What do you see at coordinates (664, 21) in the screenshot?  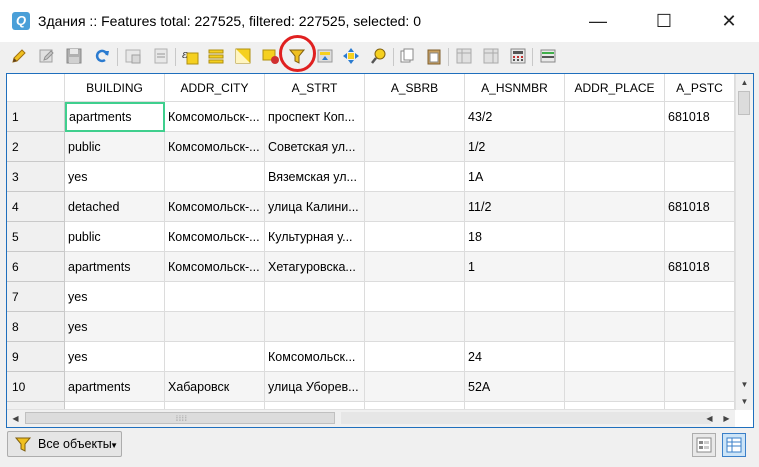 I see `maximize-button: ☐` at bounding box center [664, 21].